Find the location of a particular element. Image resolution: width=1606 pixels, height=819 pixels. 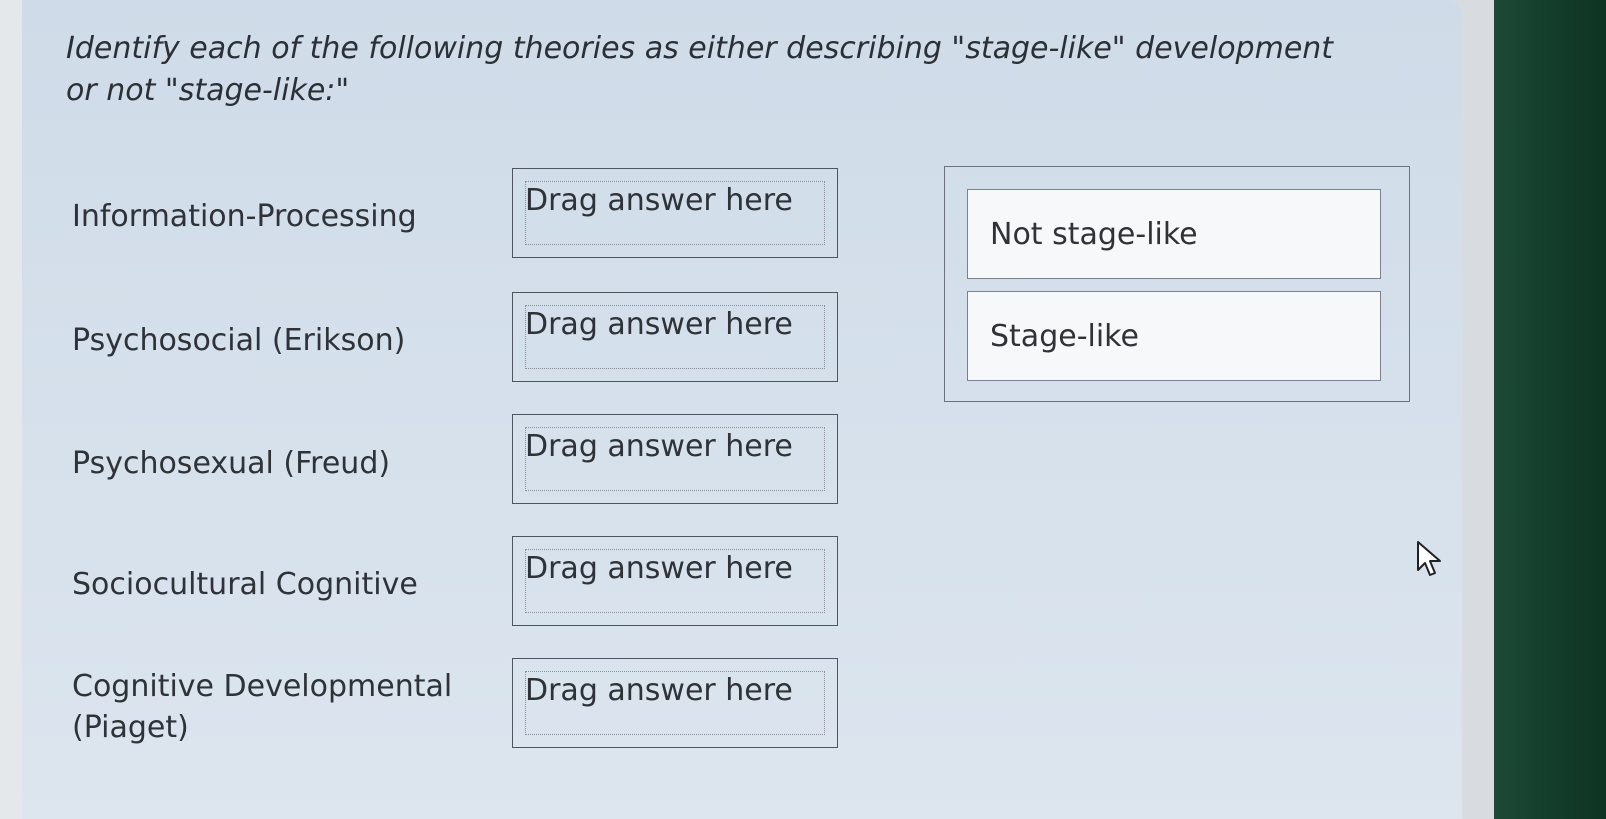

drop-target-psychosocial: Drag answer here is located at coordinates (675, 337).